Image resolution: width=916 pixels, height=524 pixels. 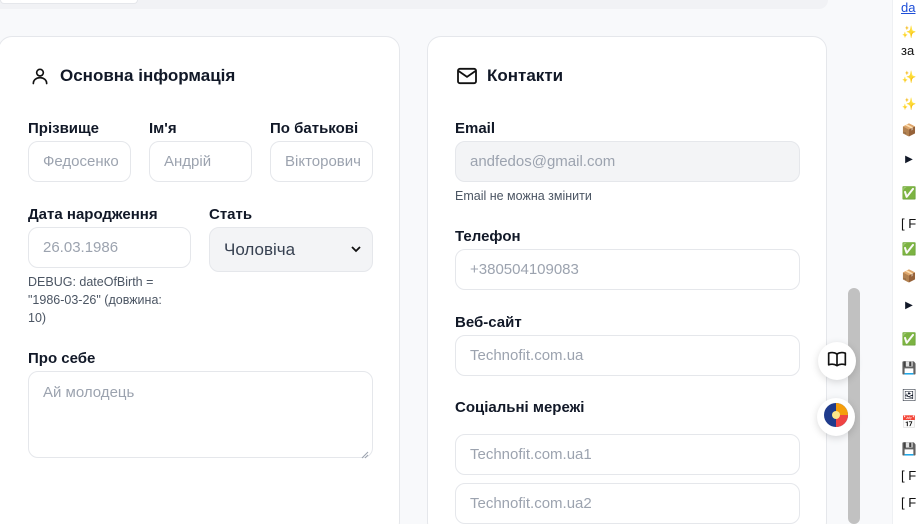 I want to click on gender-label: Стать, so click(x=231, y=214).